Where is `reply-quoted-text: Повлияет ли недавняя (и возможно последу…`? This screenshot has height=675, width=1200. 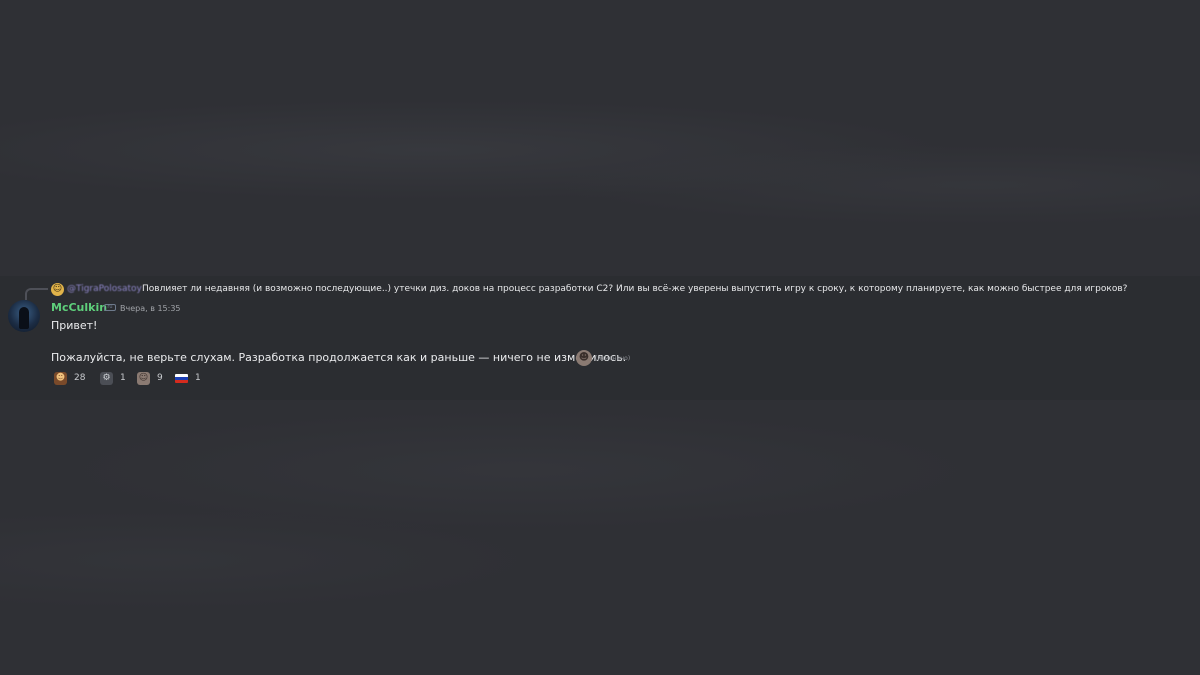 reply-quoted-text: Повлияет ли недавняя (и возможно последу… is located at coordinates (634, 289).